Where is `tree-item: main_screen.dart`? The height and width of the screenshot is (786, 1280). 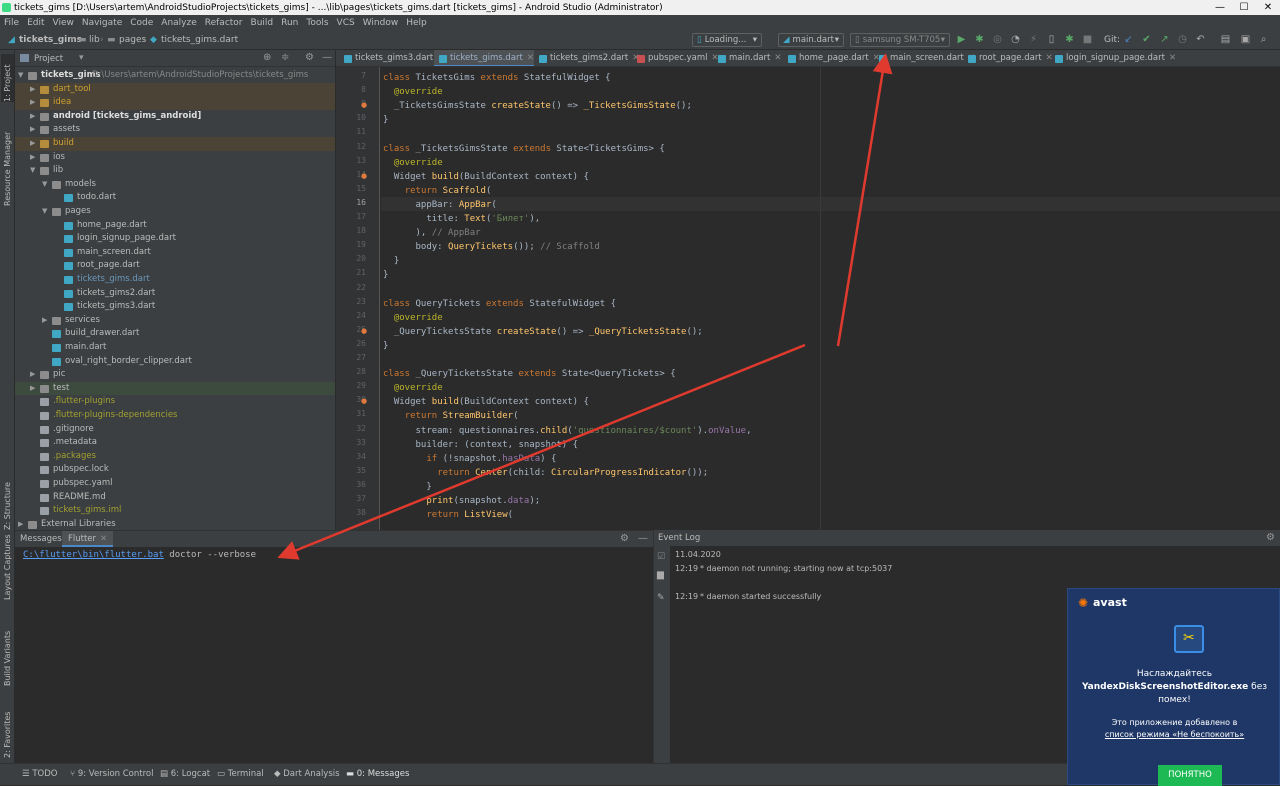
tree-item: main_screen.dart is located at coordinates (175, 253).